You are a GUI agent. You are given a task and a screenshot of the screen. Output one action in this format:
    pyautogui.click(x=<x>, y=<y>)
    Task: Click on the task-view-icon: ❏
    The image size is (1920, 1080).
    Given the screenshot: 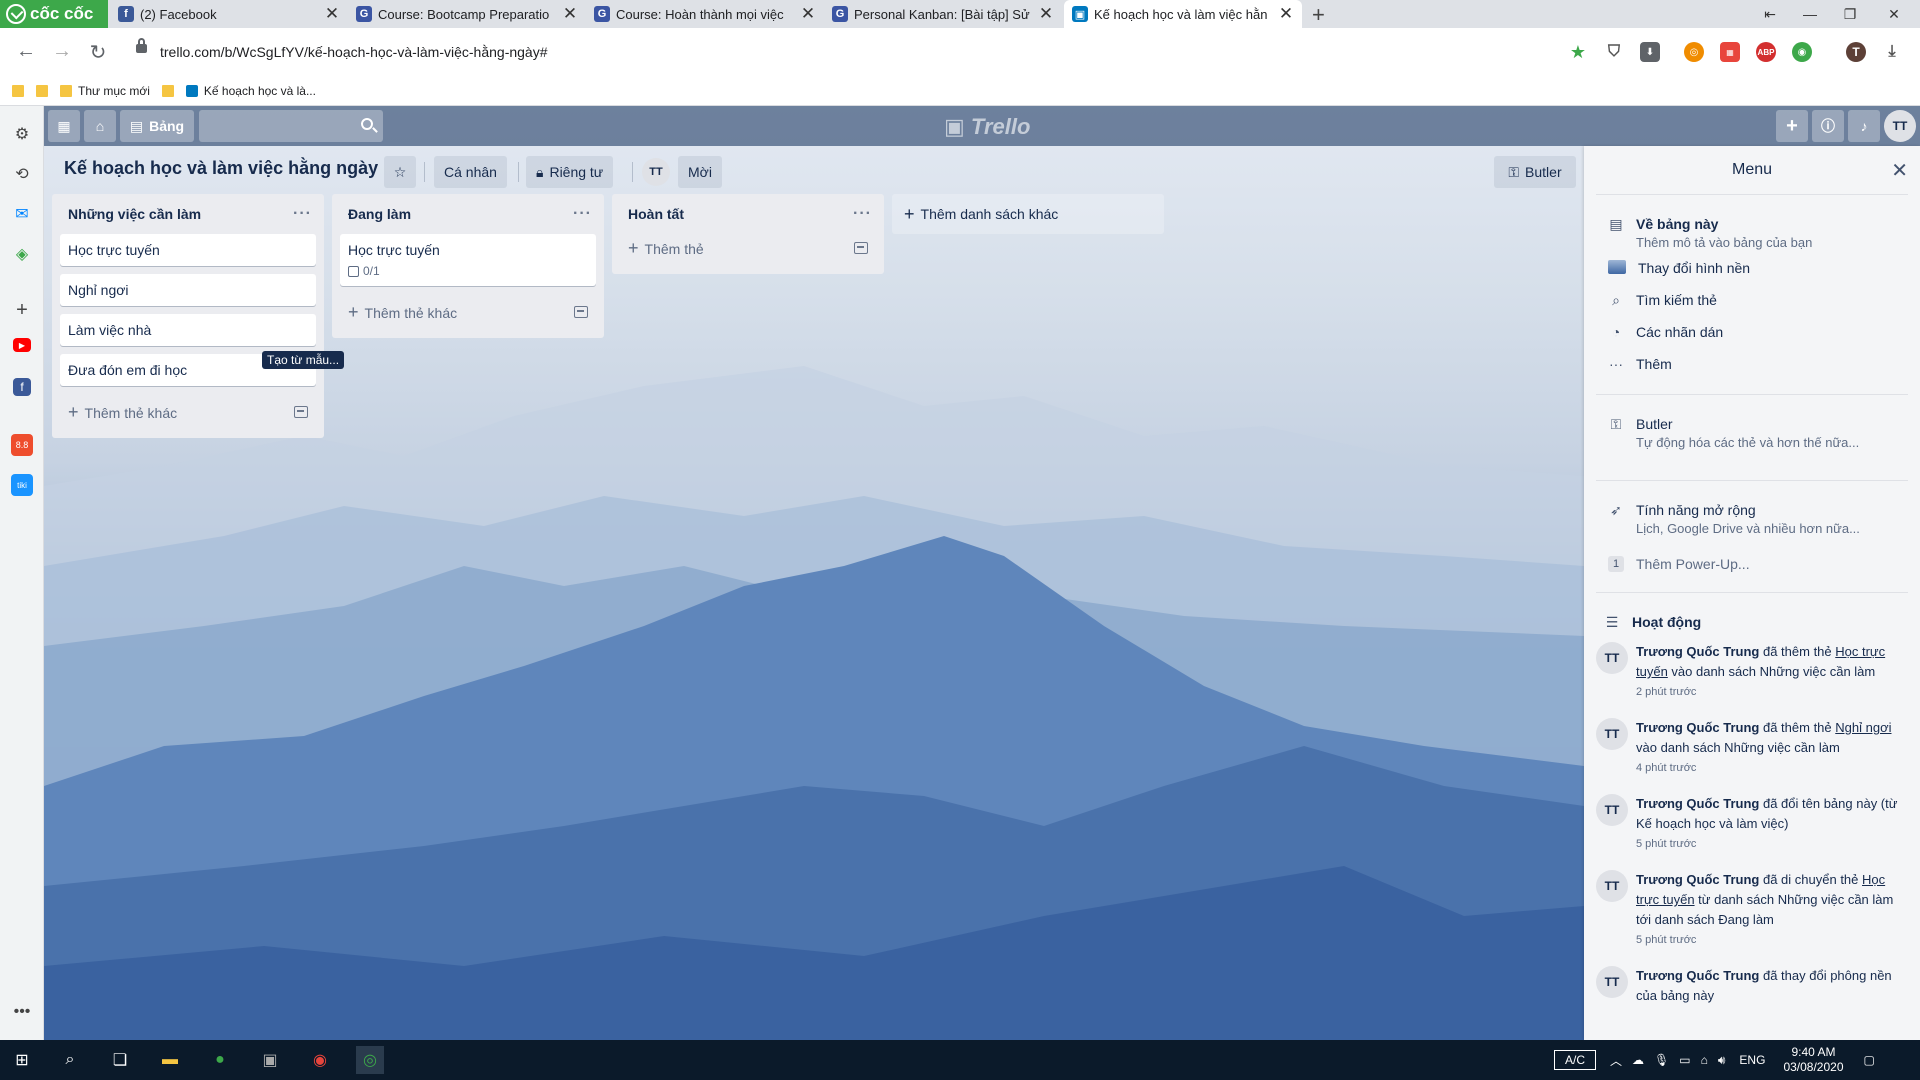 What is the action you would take?
    pyautogui.click(x=120, y=1060)
    